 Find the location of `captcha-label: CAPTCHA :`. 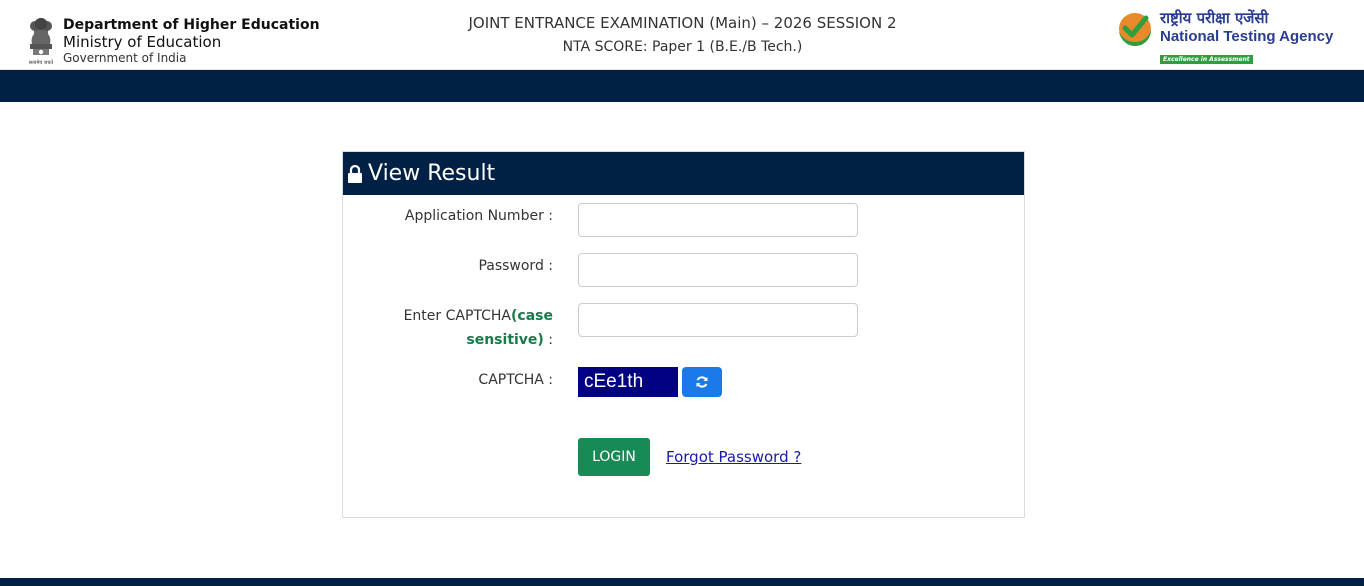

captcha-label: CAPTCHA : is located at coordinates (515, 380).